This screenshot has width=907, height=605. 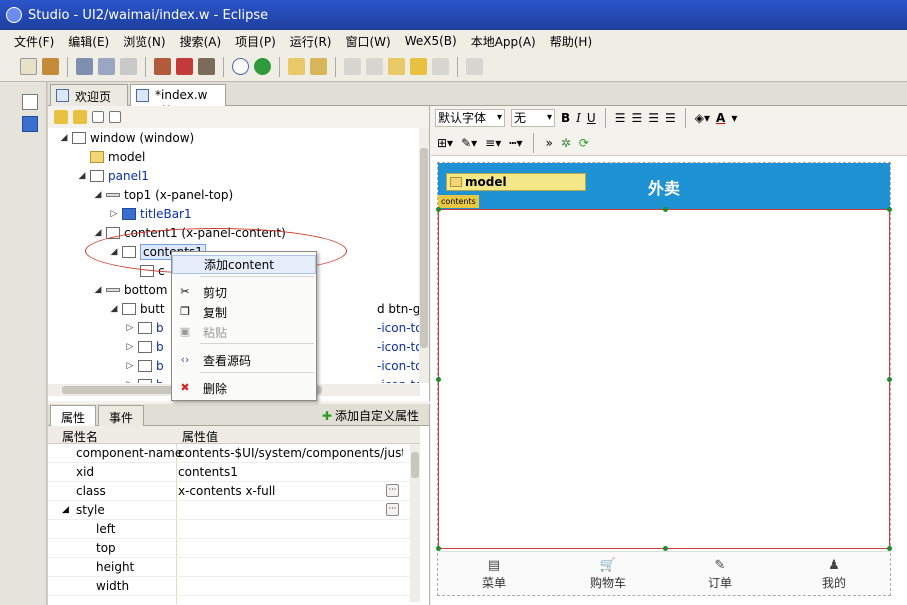 I want to click on underline-button: U, so click(x=591, y=118).